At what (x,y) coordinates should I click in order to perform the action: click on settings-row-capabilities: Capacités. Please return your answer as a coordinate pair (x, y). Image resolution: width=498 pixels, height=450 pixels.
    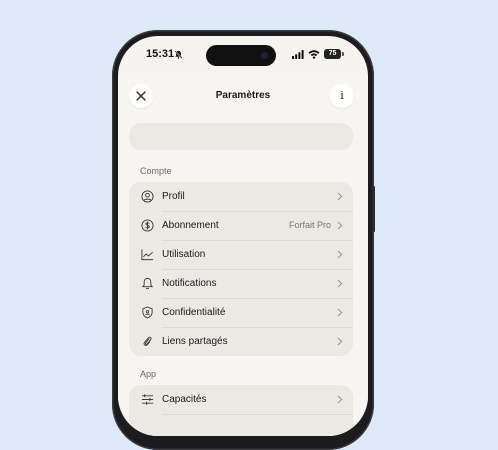
    Looking at the image, I should click on (241, 399).